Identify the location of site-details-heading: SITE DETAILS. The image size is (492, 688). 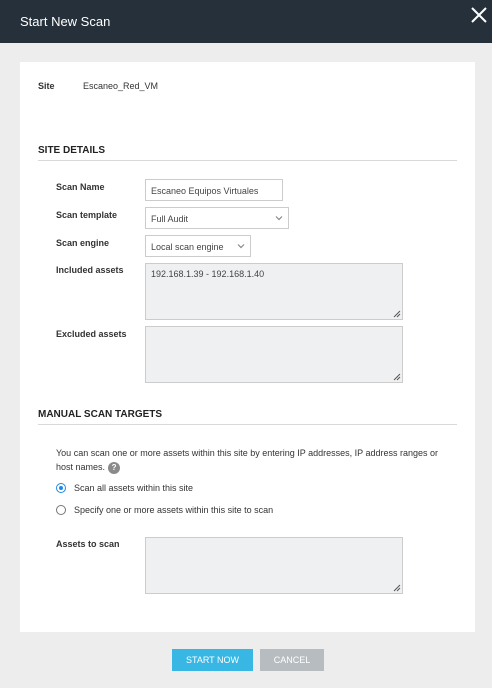
(72, 150).